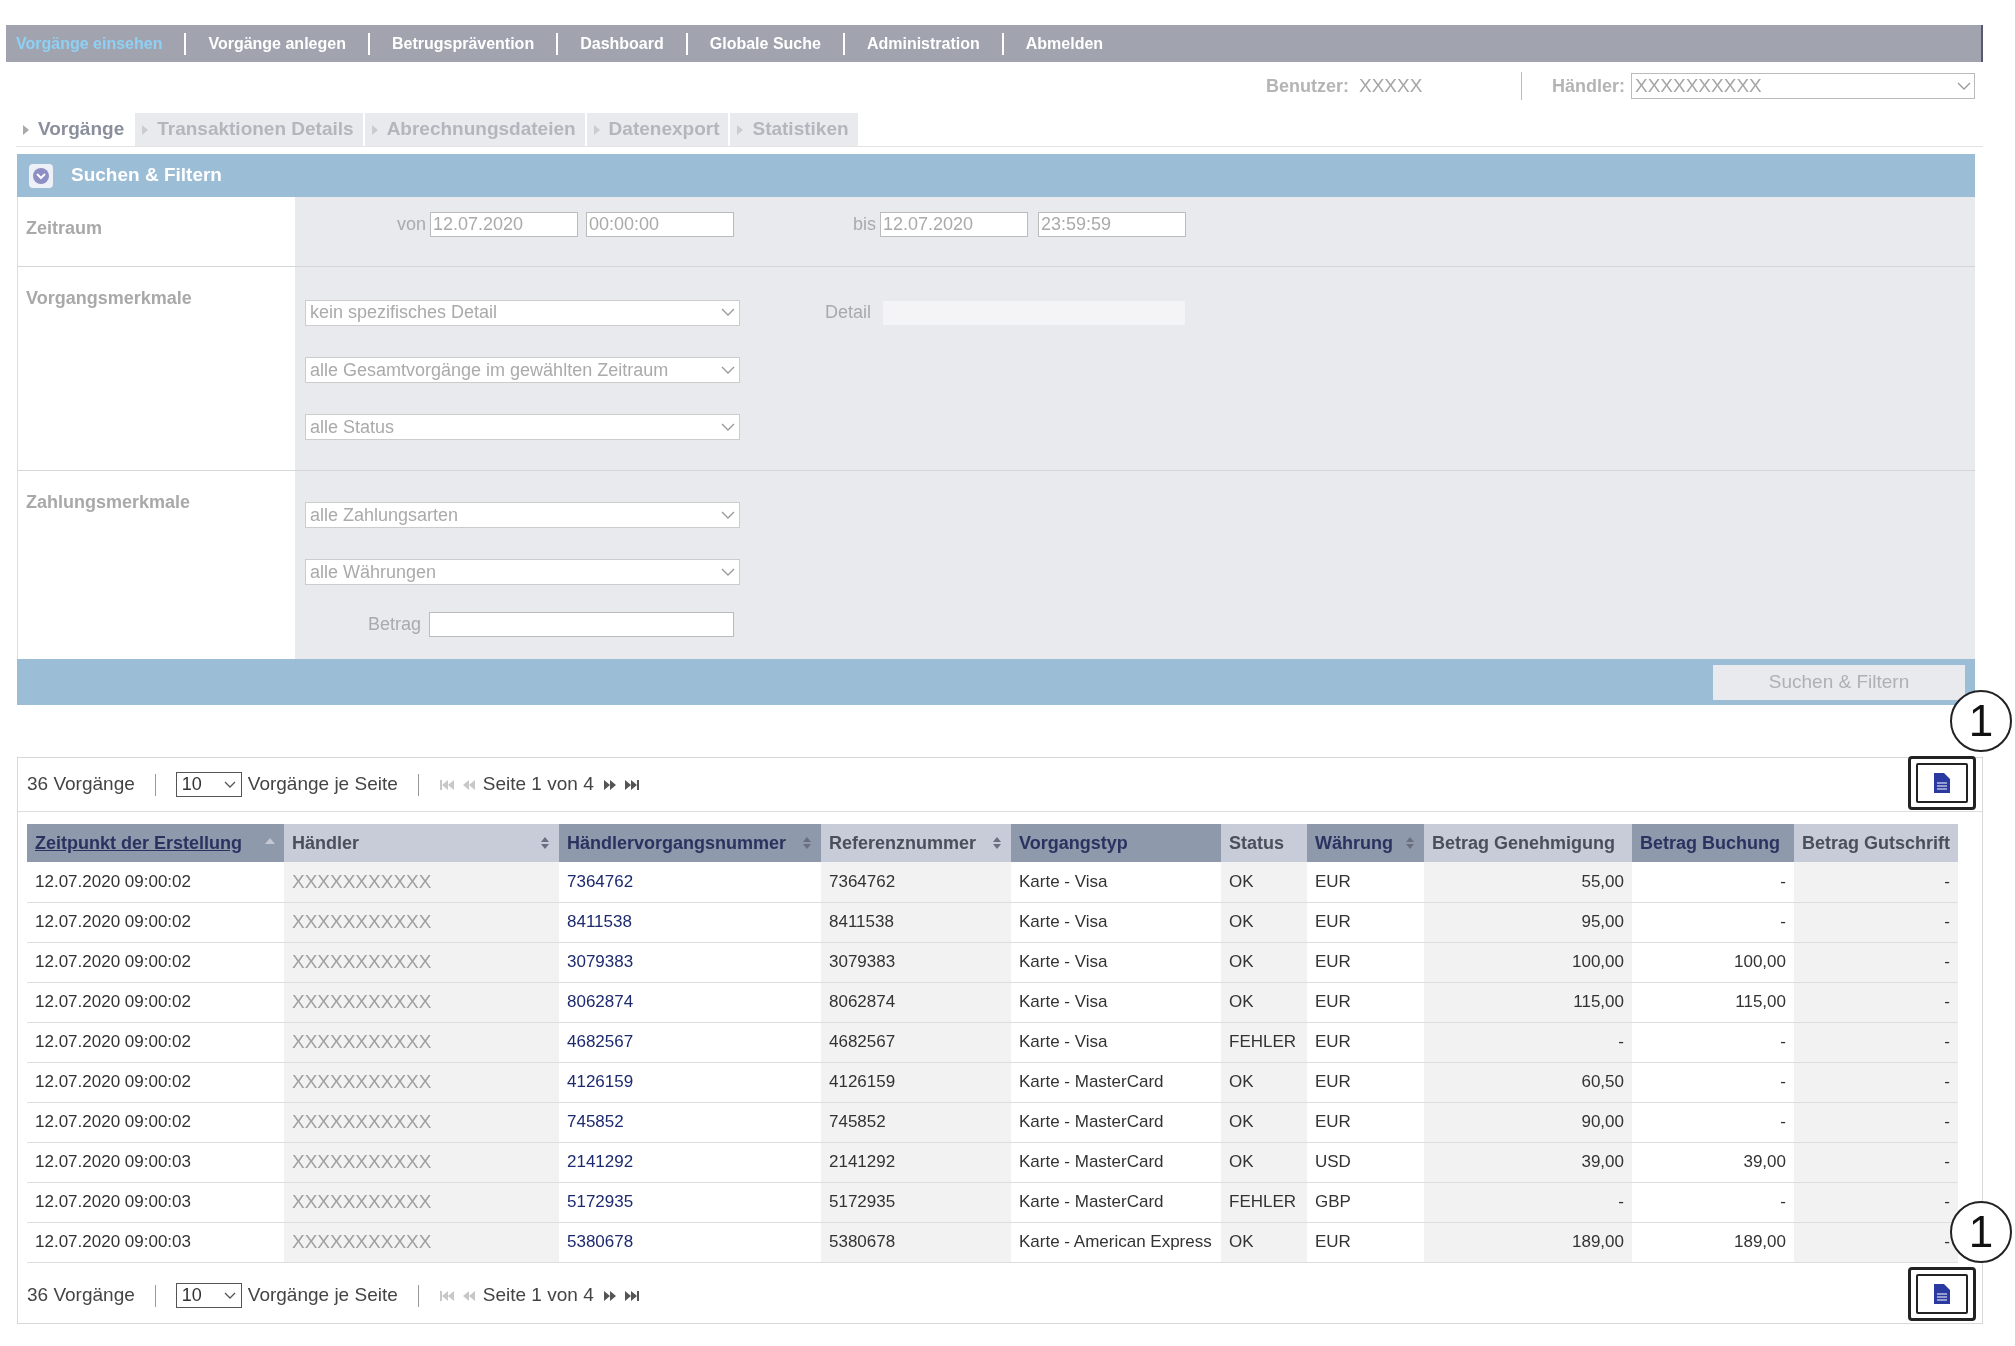 The height and width of the screenshot is (1346, 2015). Describe the element at coordinates (1365, 843) in the screenshot. I see `column-header: Währung` at that location.